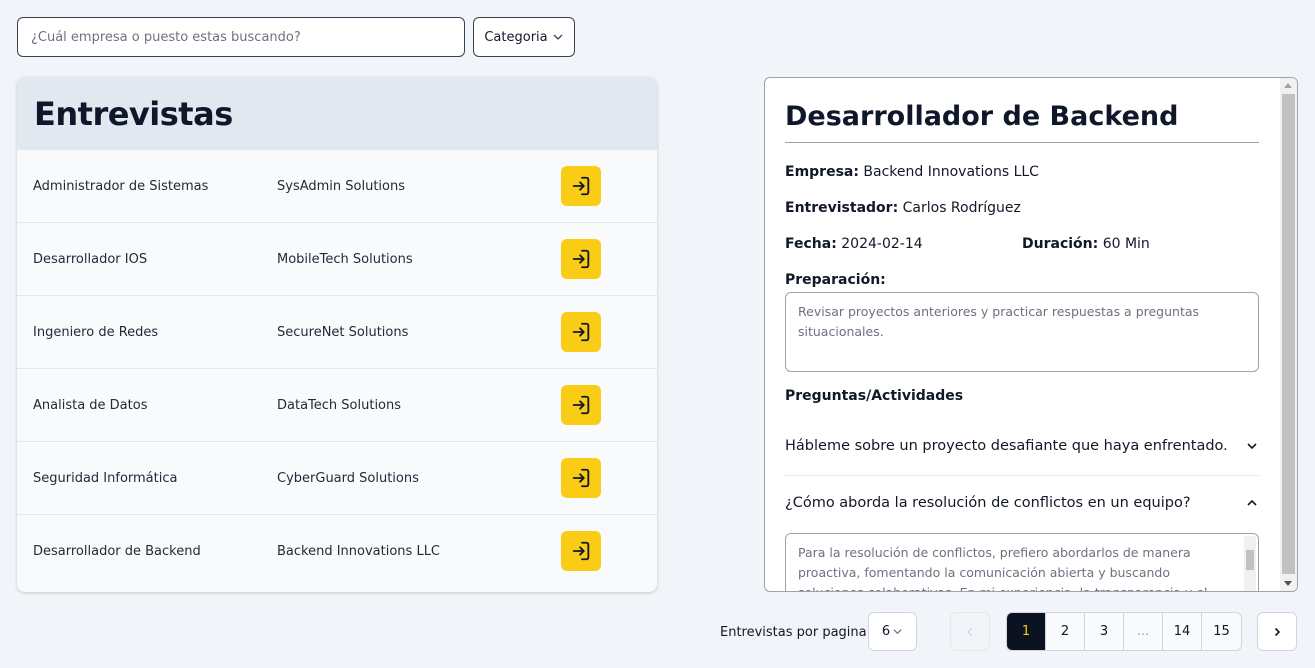 The image size is (1315, 668). Describe the element at coordinates (105, 478) in the screenshot. I see `row-position: Seguridad Informática` at that location.